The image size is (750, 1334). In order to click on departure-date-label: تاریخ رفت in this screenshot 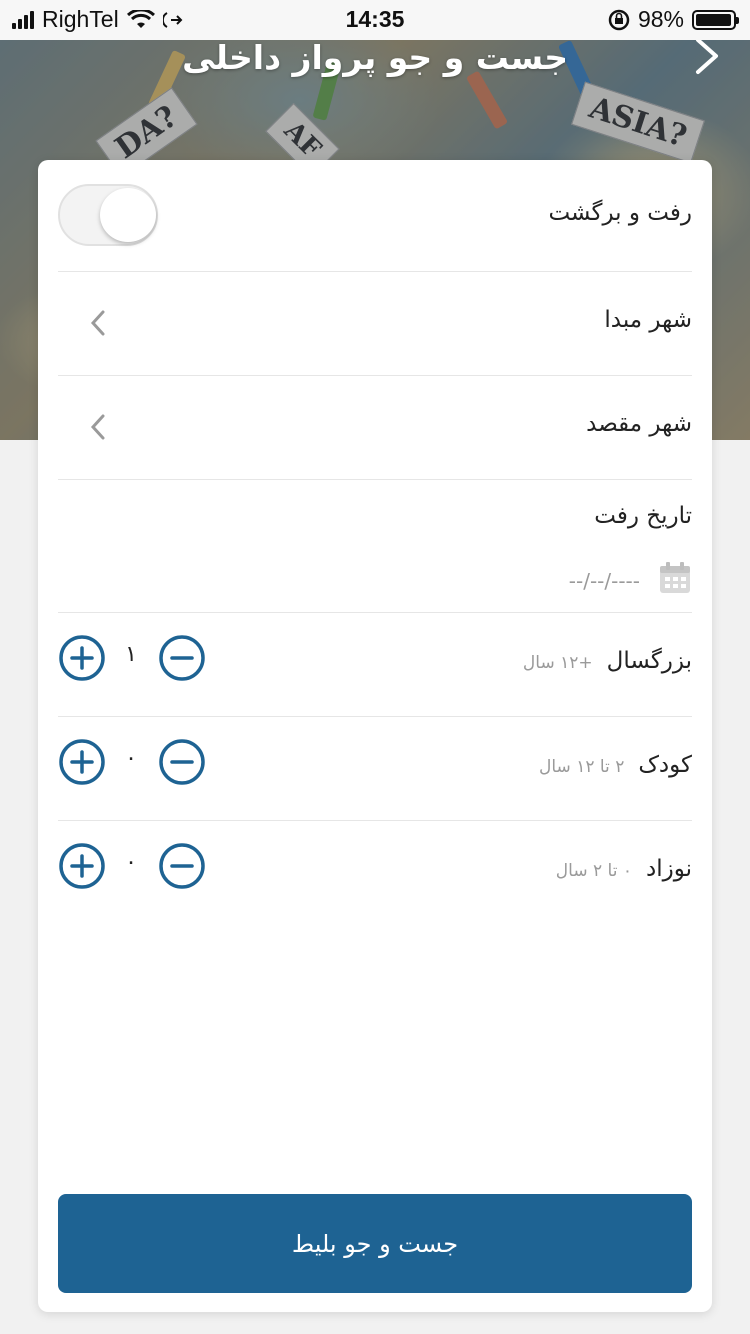, I will do `click(643, 516)`.